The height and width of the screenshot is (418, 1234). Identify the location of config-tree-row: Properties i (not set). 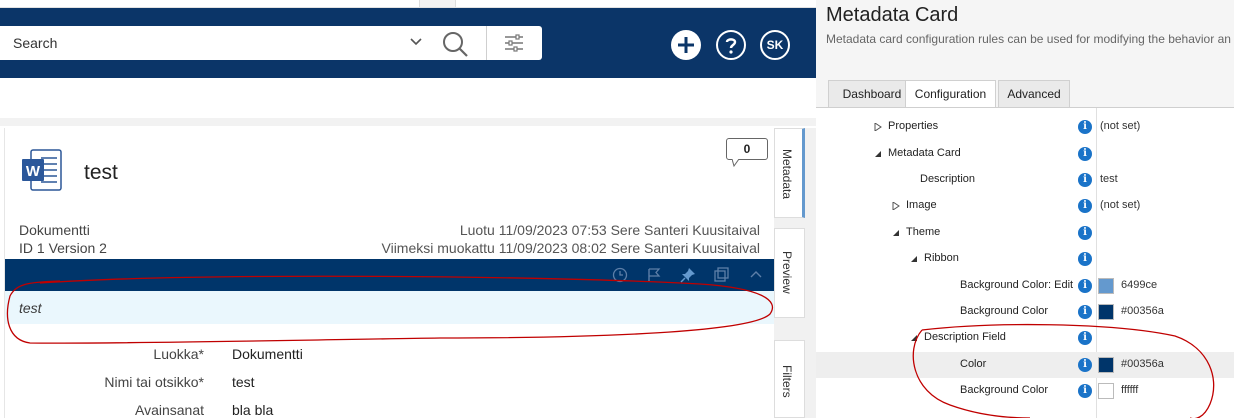
(1025, 127).